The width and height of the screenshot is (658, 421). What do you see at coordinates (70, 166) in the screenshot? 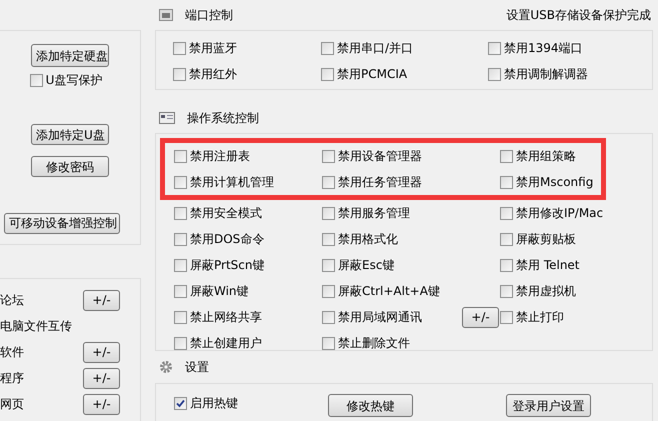
I see `button: 修改密码` at bounding box center [70, 166].